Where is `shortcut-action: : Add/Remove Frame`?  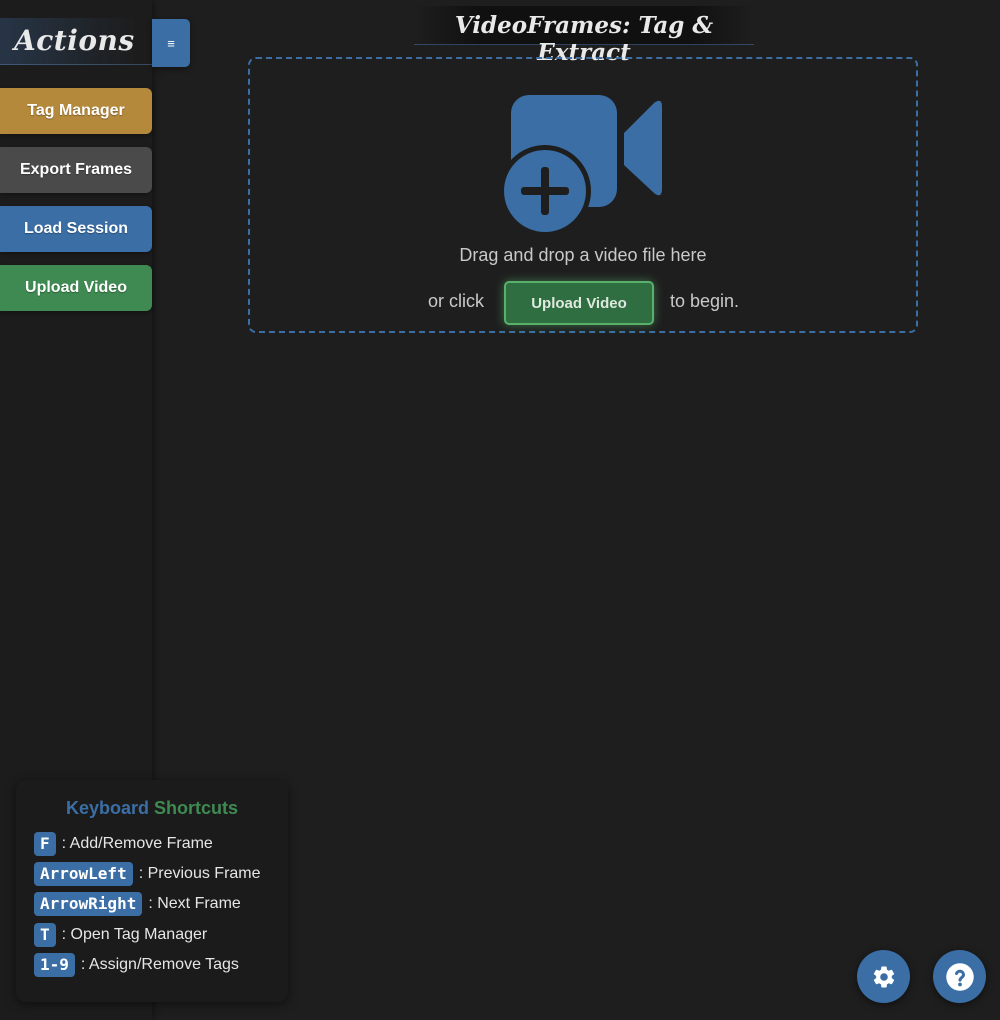 shortcut-action: : Add/Remove Frame is located at coordinates (137, 843).